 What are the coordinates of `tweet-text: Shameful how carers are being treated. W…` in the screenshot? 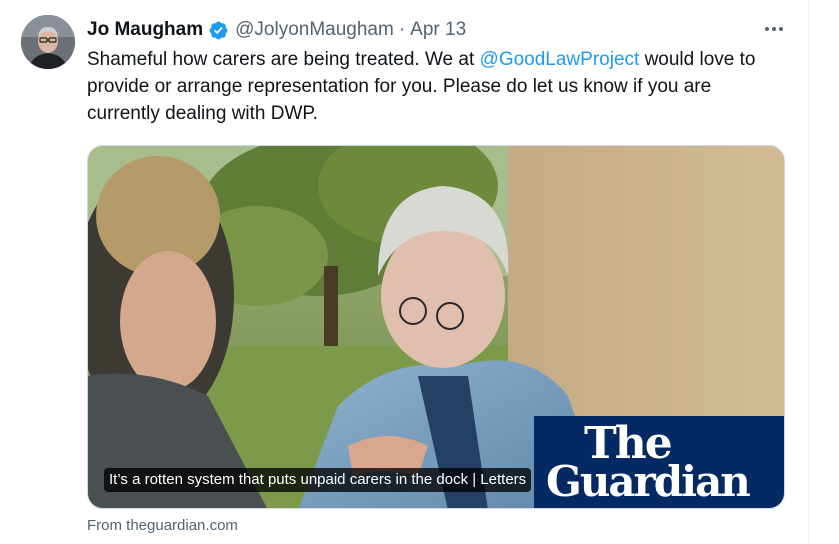 It's located at (437, 86).